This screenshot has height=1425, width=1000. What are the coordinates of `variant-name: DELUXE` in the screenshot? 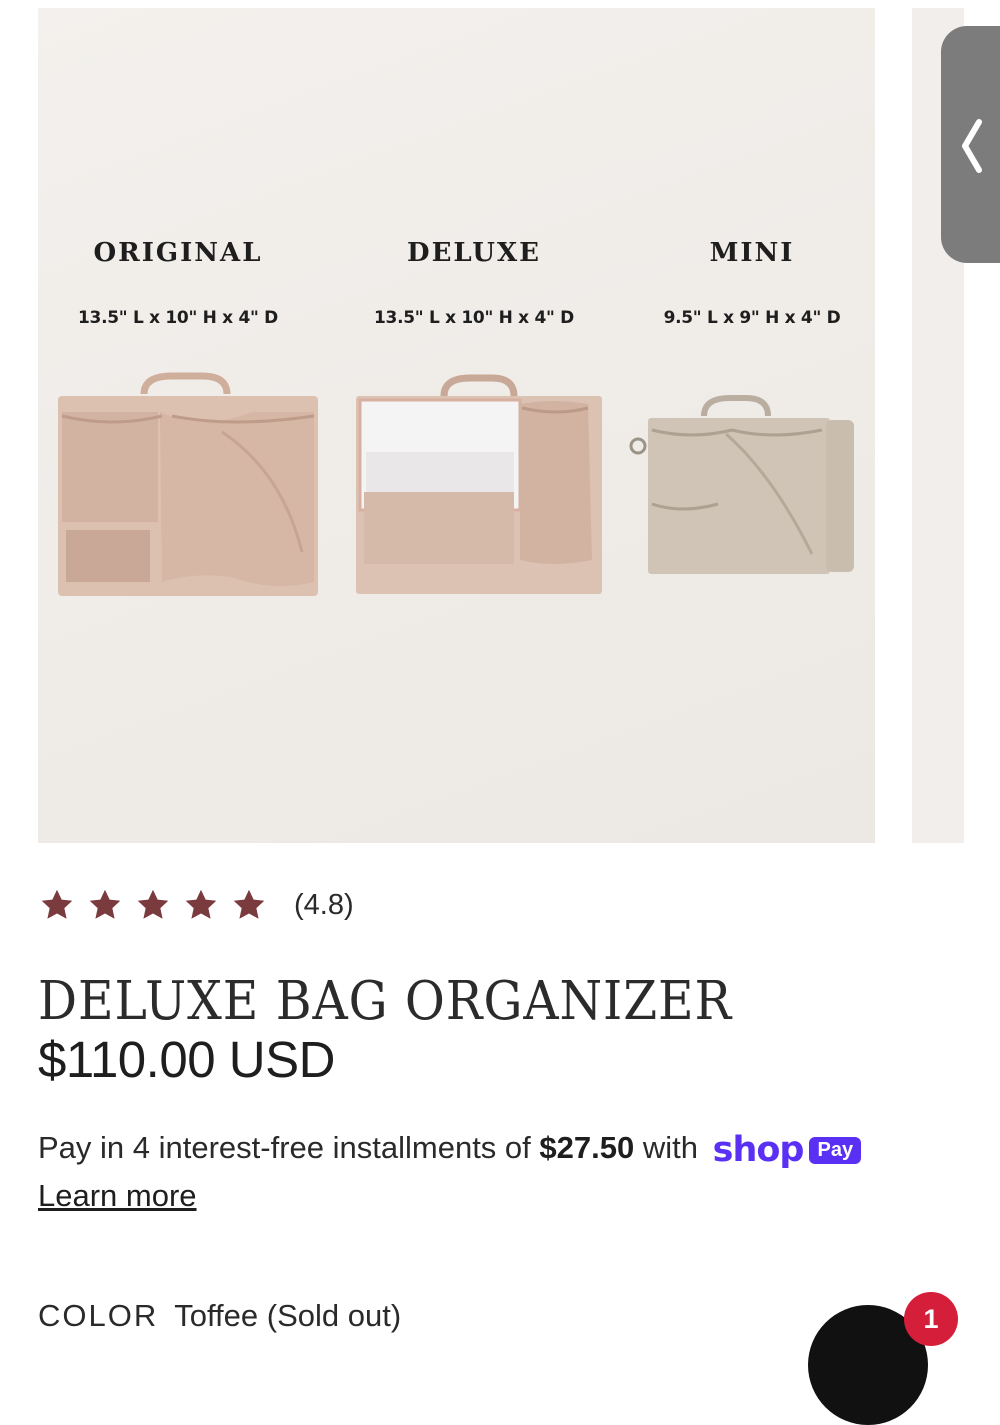 It's located at (474, 253).